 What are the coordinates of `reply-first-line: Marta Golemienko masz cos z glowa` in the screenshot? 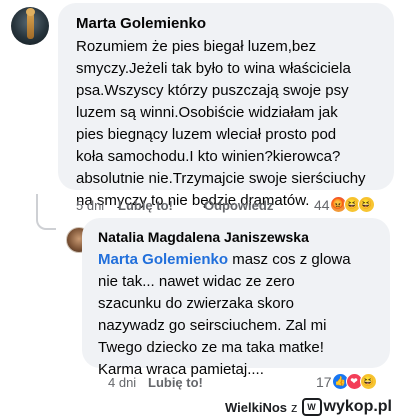 It's located at (243, 260).